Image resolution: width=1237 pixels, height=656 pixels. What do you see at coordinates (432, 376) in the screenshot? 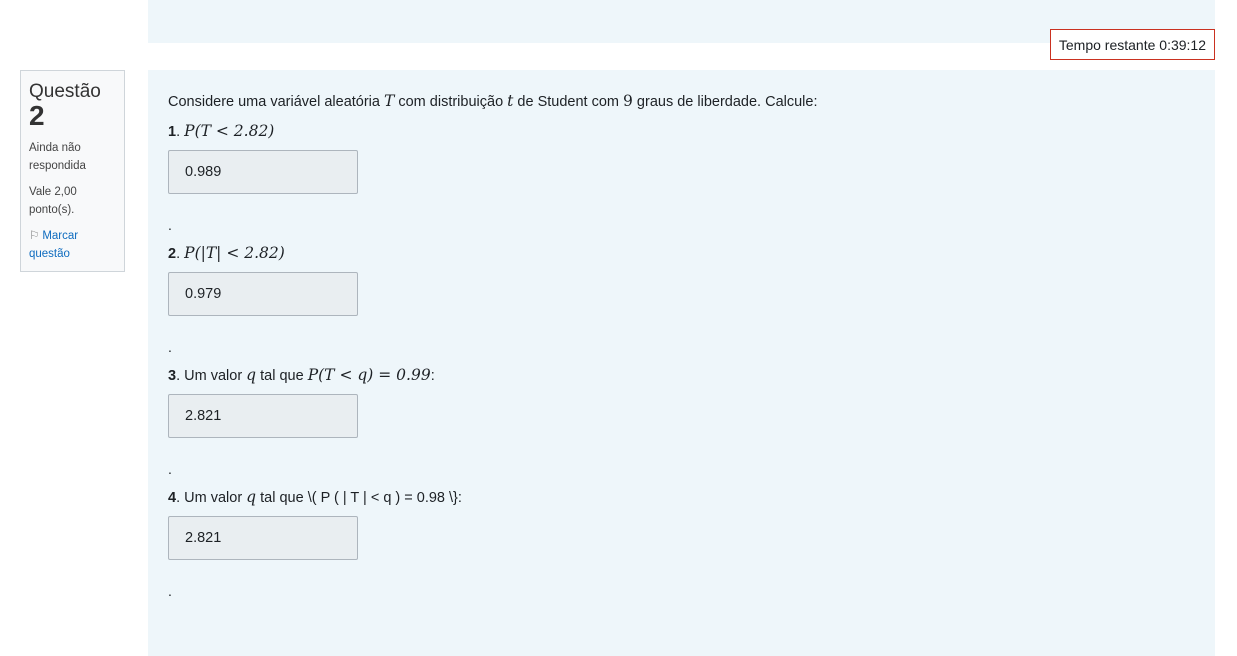
I see `subquestion-text: :` at bounding box center [432, 376].